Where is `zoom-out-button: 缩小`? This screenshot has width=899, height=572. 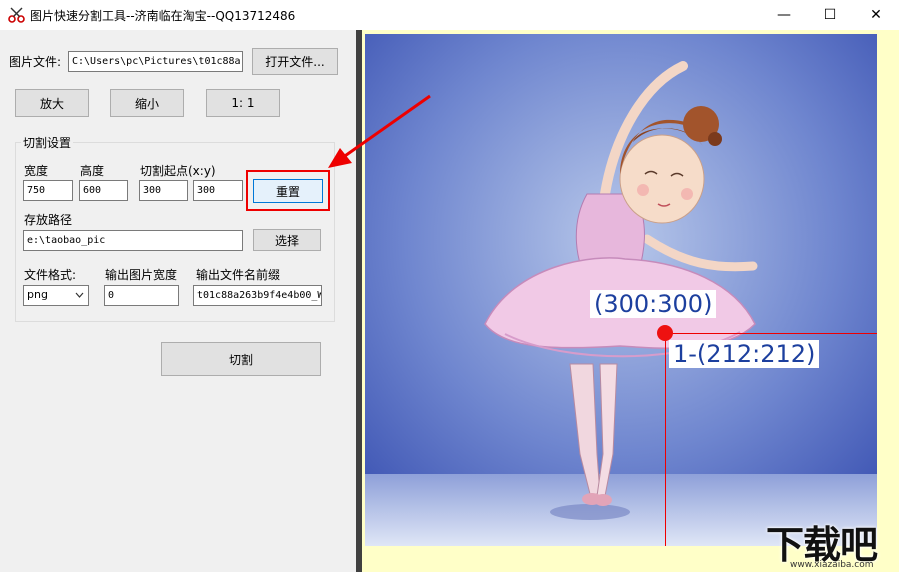
zoom-out-button: 缩小 is located at coordinates (147, 103).